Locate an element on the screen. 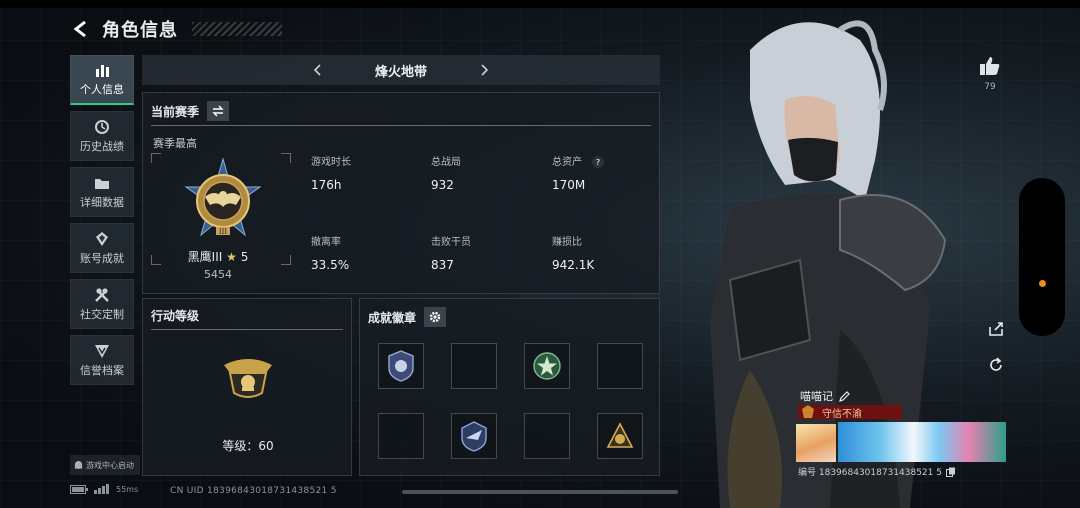  tools-icon is located at coordinates (102, 295).